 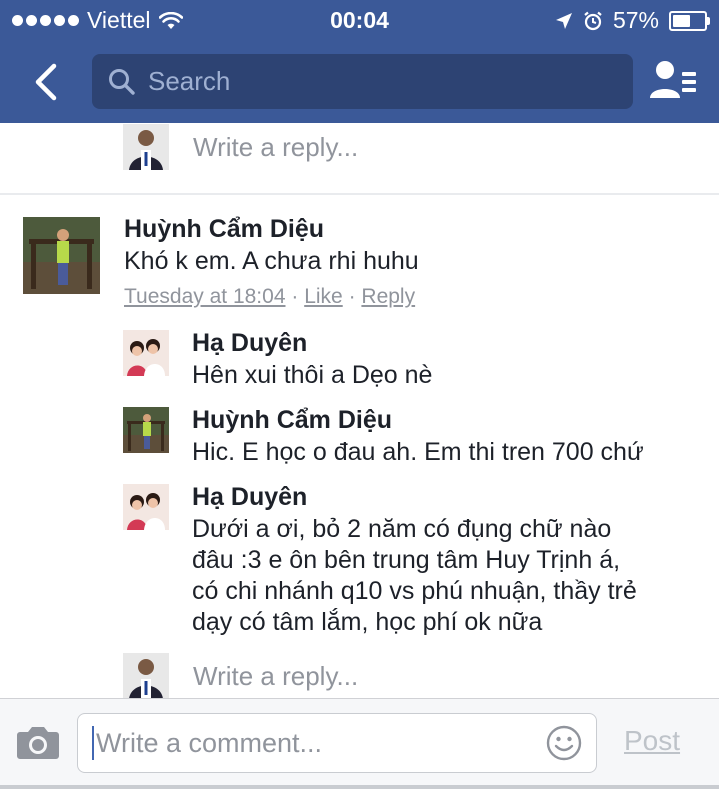 What do you see at coordinates (406, 560) in the screenshot?
I see `reply-text-line: đâu :3 e ôn bên trung tâm Huy Trịnh á,` at bounding box center [406, 560].